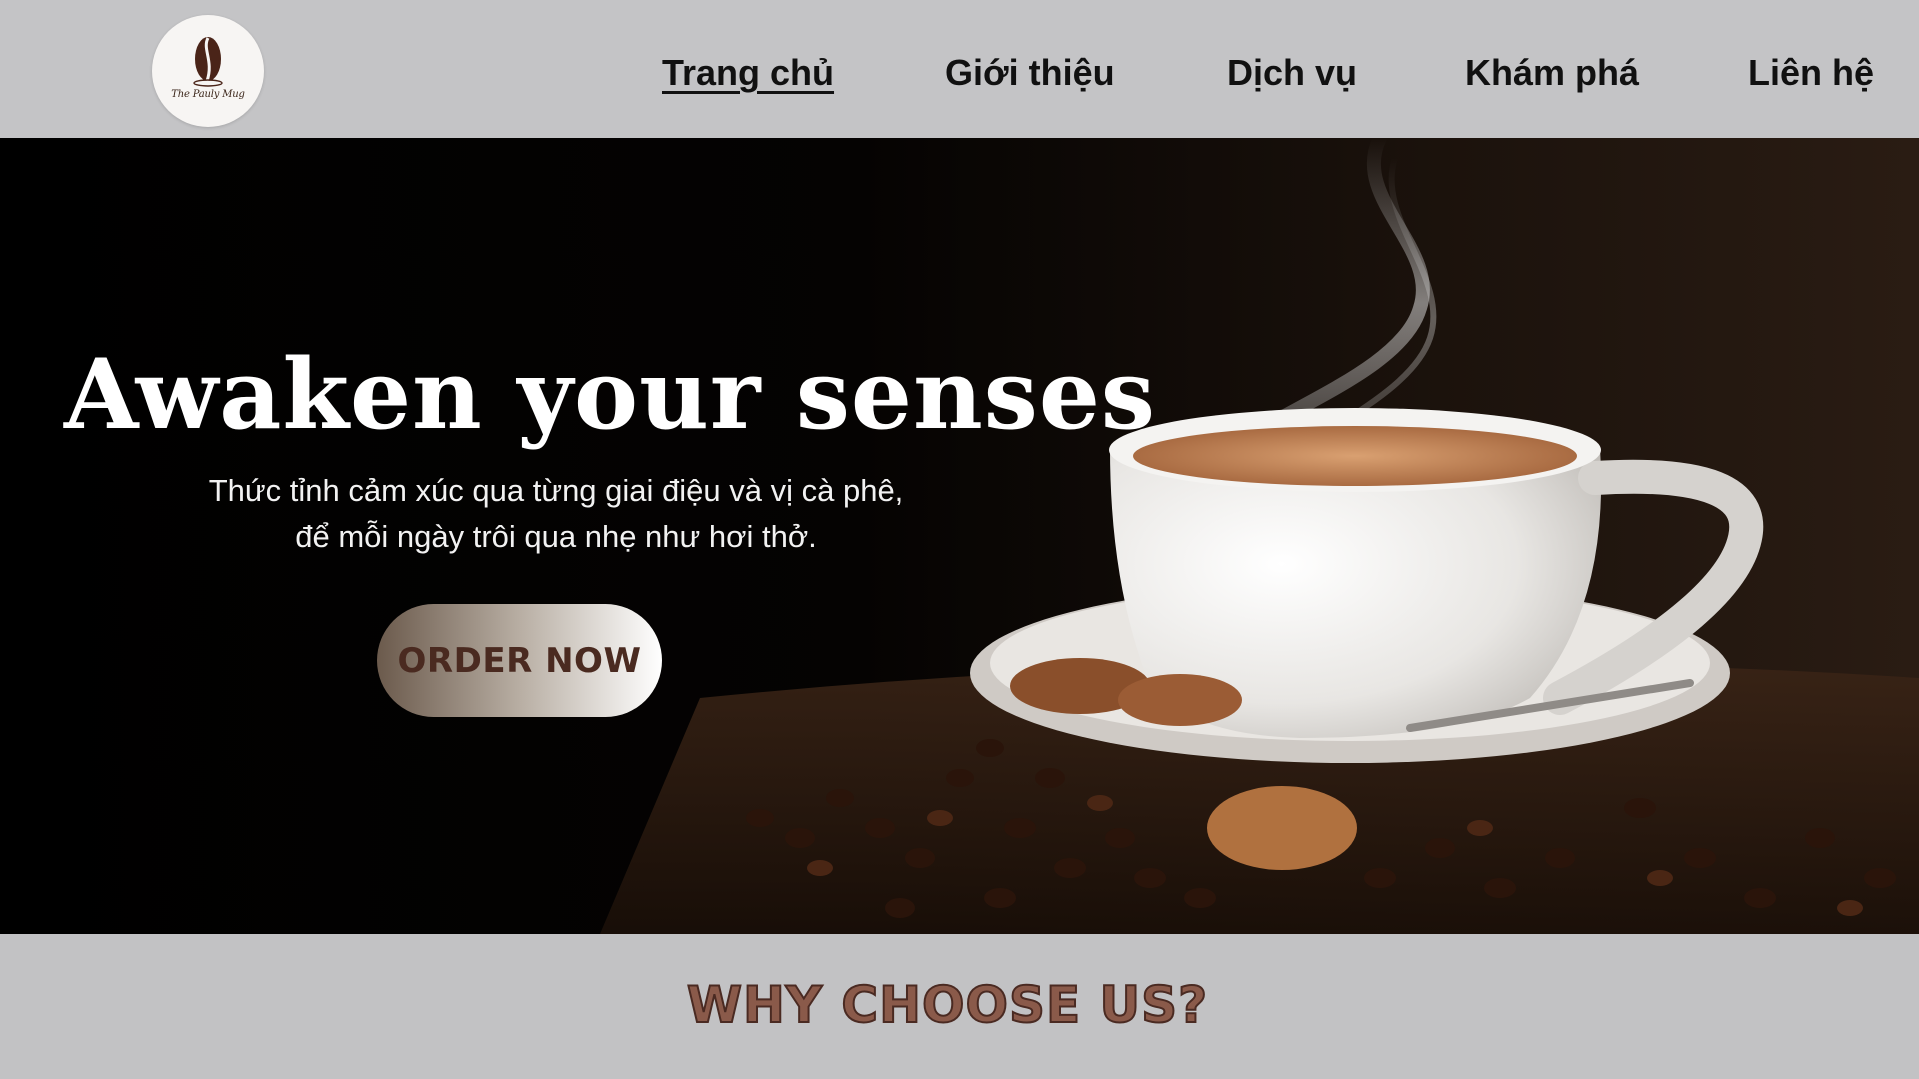 The height and width of the screenshot is (1079, 1919). Describe the element at coordinates (208, 62) in the screenshot. I see `coffee-bean-icon` at that location.